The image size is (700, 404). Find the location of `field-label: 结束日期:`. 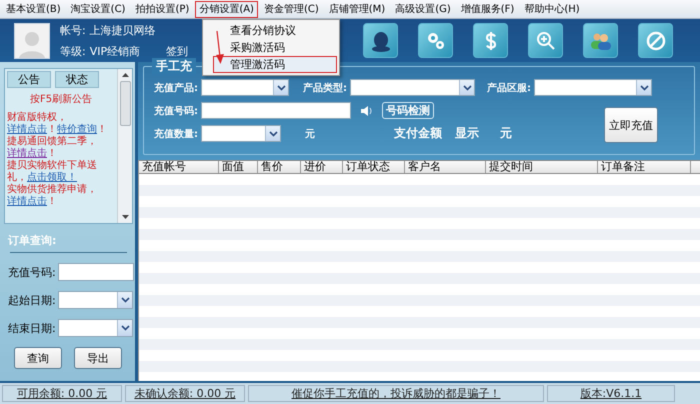

field-label: 结束日期: is located at coordinates (32, 328).